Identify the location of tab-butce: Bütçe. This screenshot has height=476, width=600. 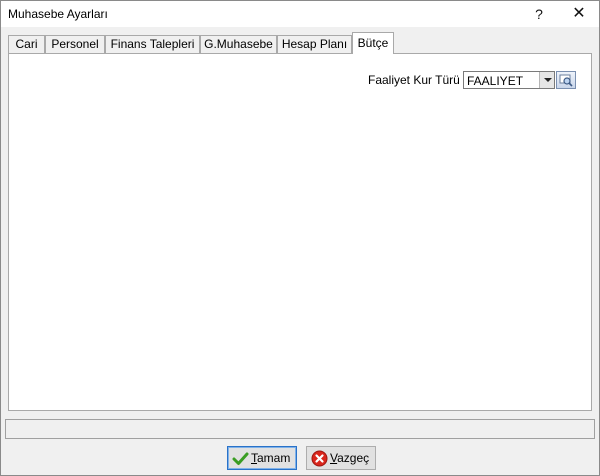
(373, 43).